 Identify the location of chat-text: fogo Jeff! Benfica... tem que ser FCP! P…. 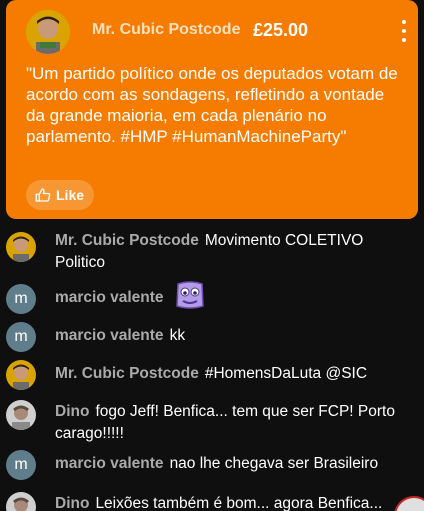
(225, 422).